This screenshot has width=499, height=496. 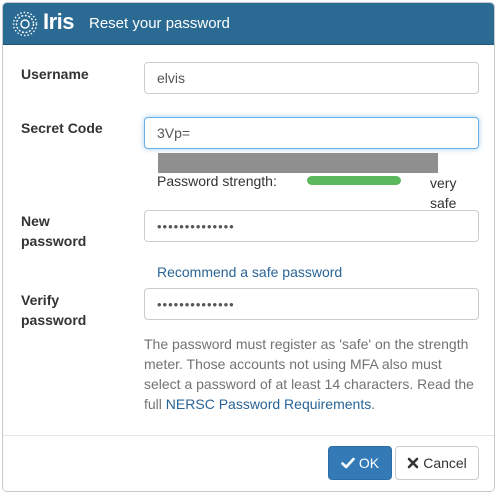 What do you see at coordinates (174, 133) in the screenshot?
I see `secret-code-value: 3Vp=` at bounding box center [174, 133].